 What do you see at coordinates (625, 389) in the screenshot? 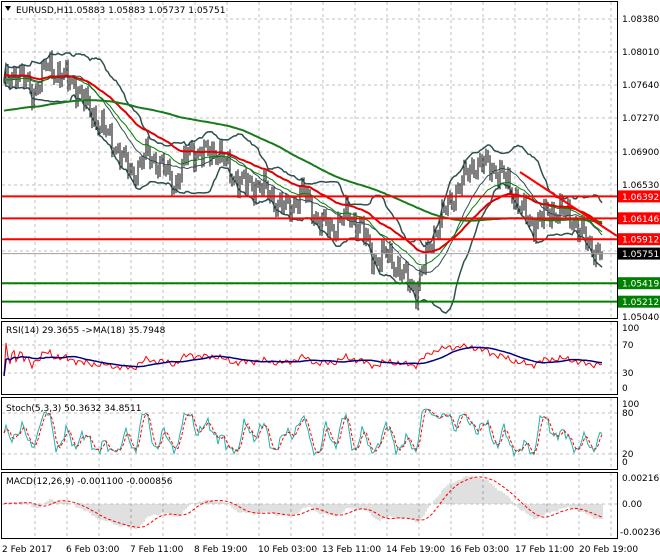
I see `rsi-tick: 0` at bounding box center [625, 389].